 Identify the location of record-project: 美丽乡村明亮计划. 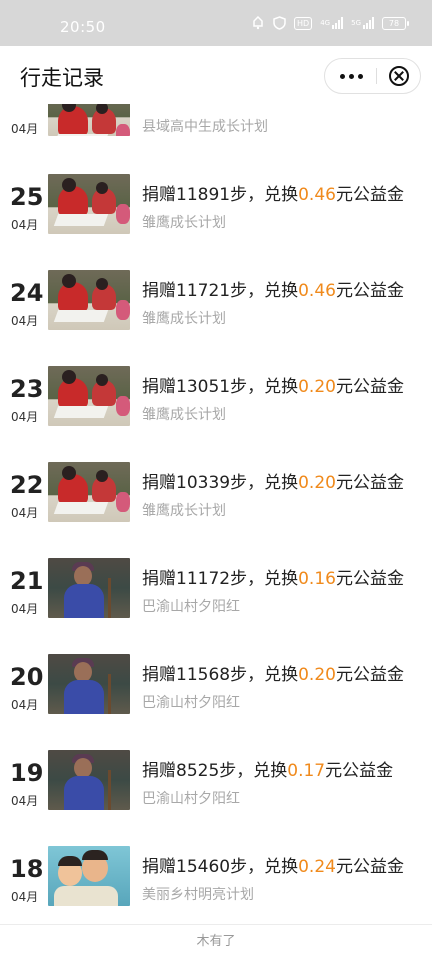
(198, 895).